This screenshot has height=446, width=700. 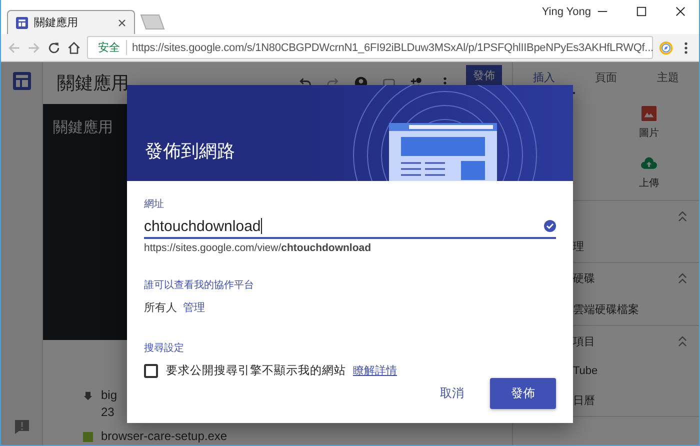 I want to click on insert-tile-label: 圖片, so click(x=649, y=133).